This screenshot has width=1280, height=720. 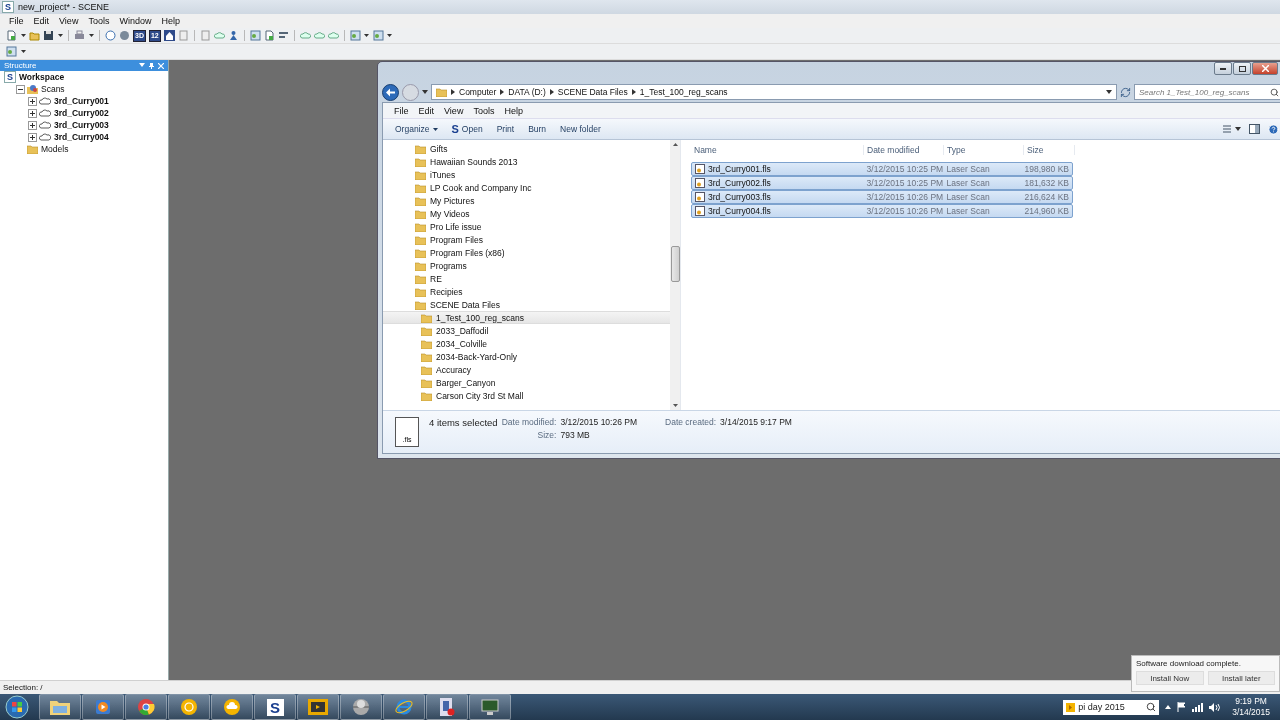 I want to click on tree-item: 3rd_Curry002, so click(x=74, y=113).